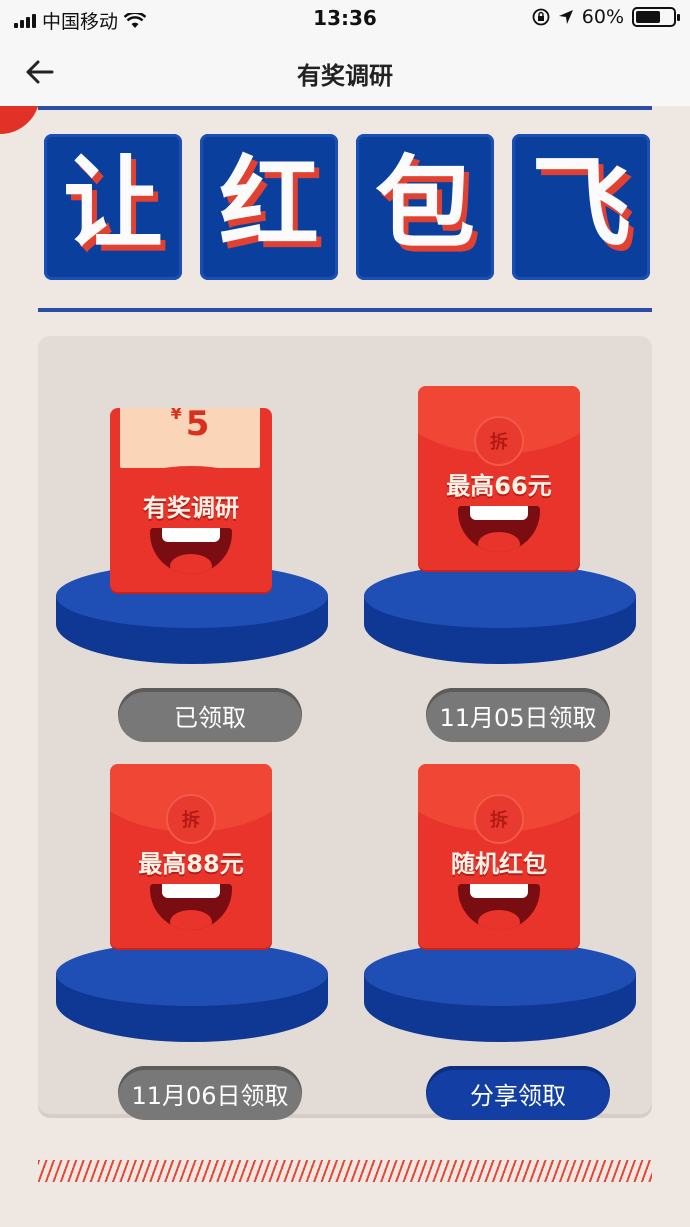 This screenshot has height=1227, width=690. Describe the element at coordinates (656, 17) in the screenshot. I see `battery-icon` at that location.